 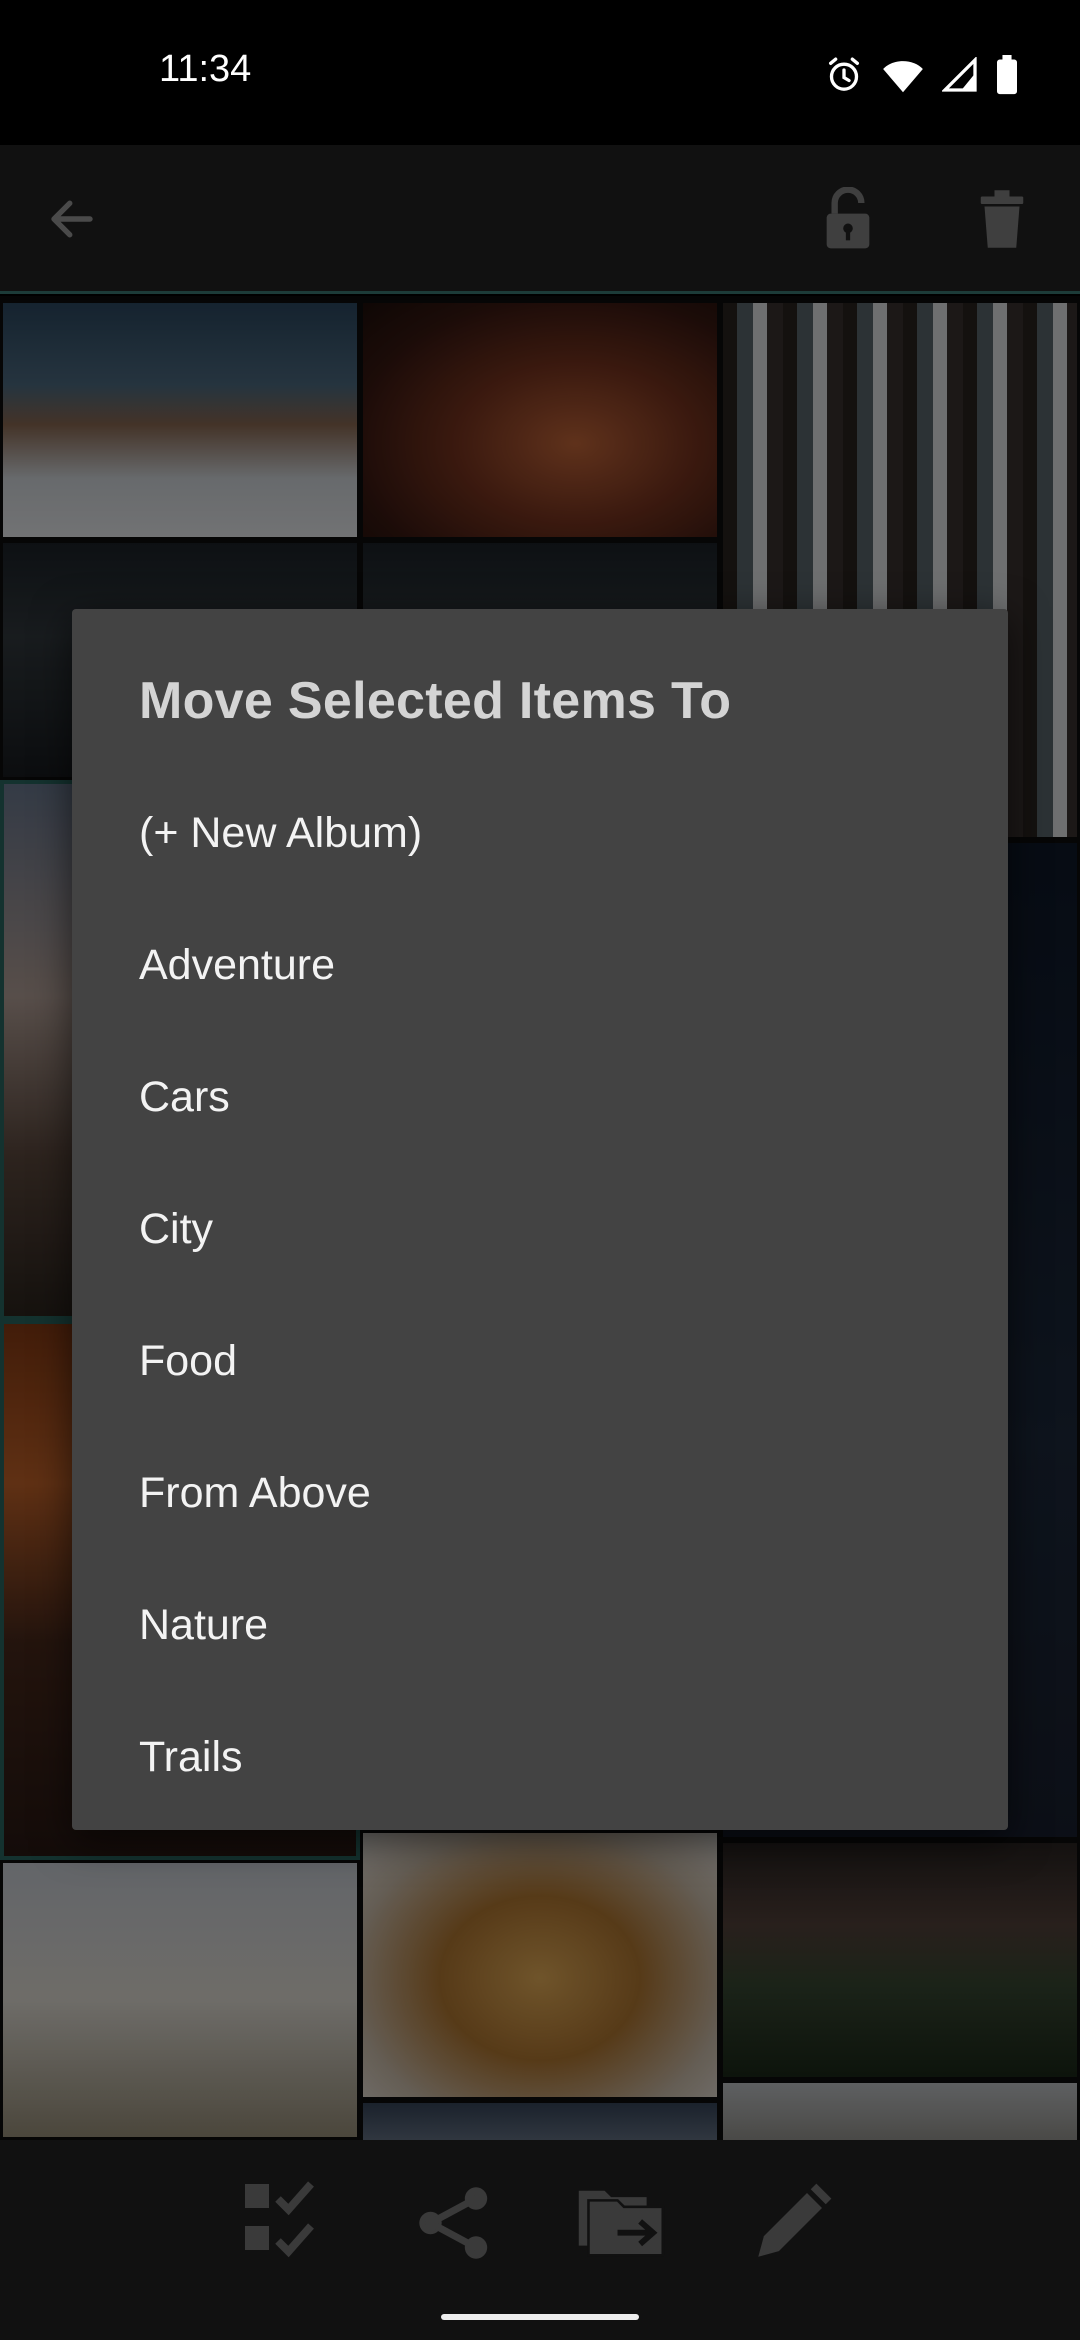 I want to click on album-item-trails: Trails, so click(x=540, y=1757).